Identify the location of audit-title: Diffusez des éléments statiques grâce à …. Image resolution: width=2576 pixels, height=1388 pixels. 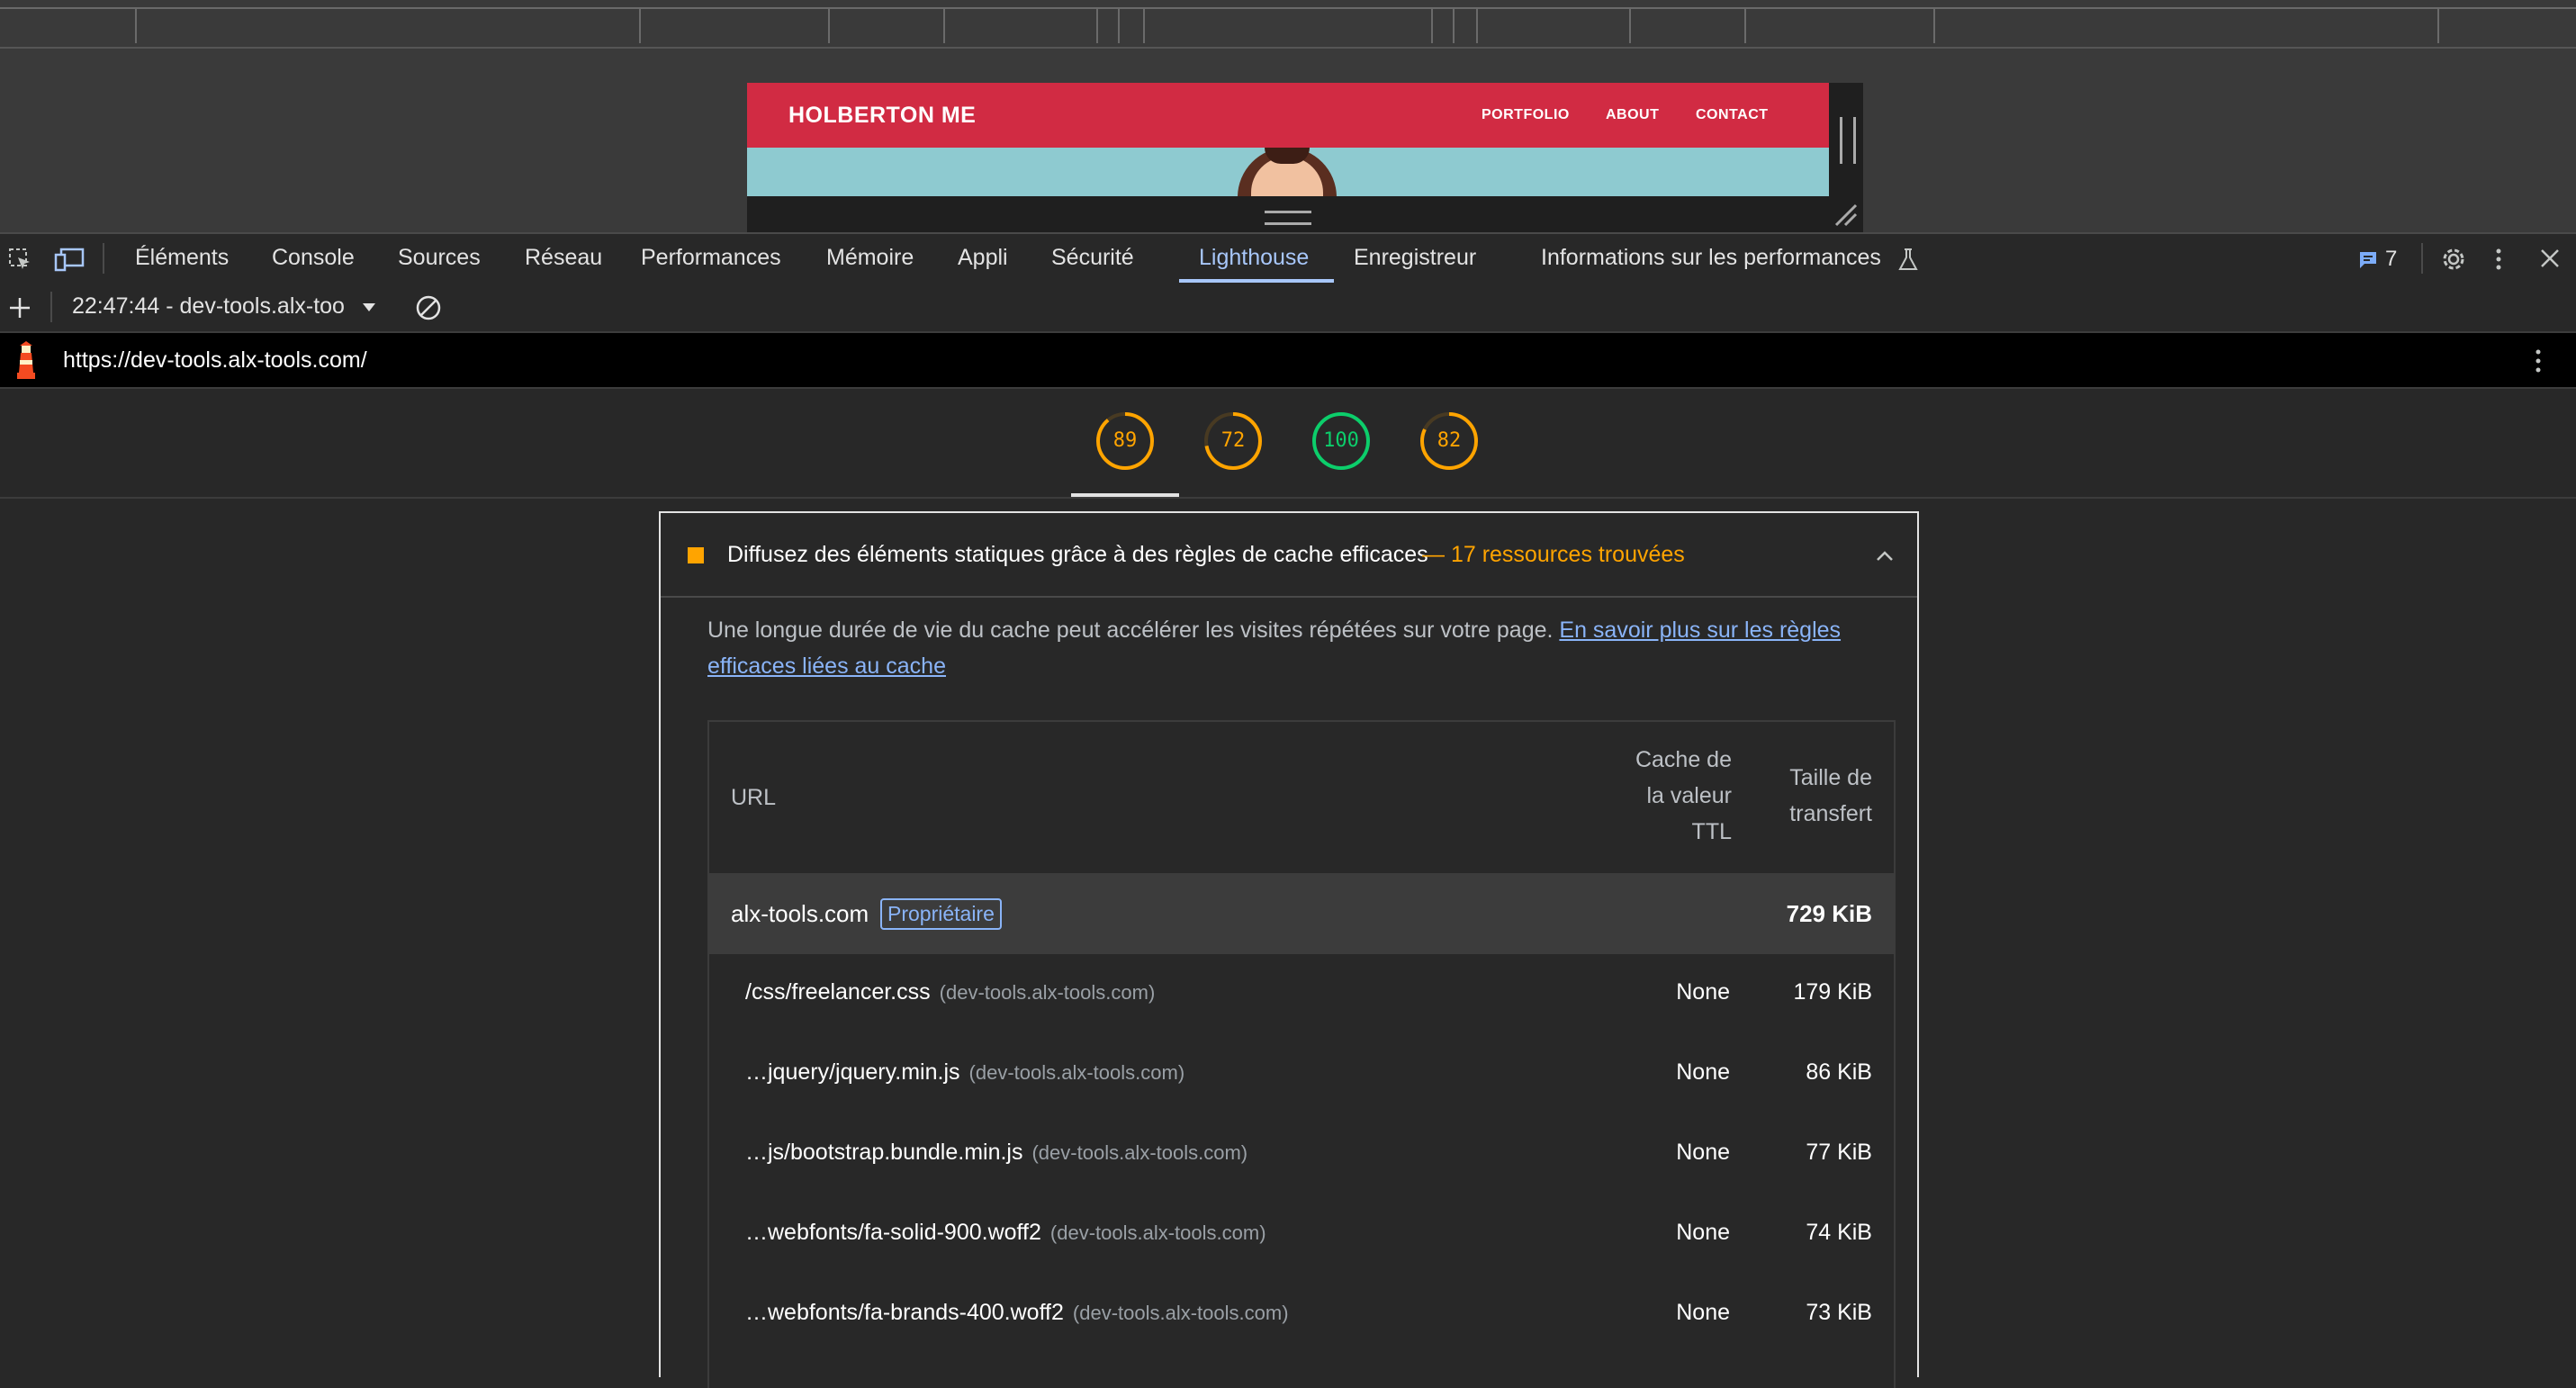
(1077, 554).